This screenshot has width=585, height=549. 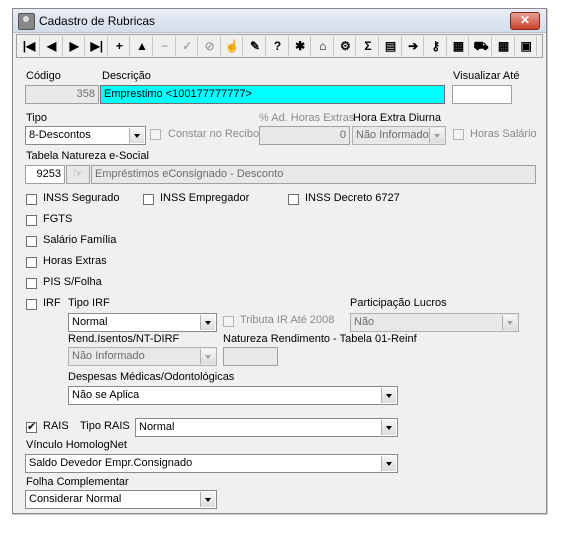 What do you see at coordinates (31, 241) in the screenshot?
I see `salario-familia-checkbox` at bounding box center [31, 241].